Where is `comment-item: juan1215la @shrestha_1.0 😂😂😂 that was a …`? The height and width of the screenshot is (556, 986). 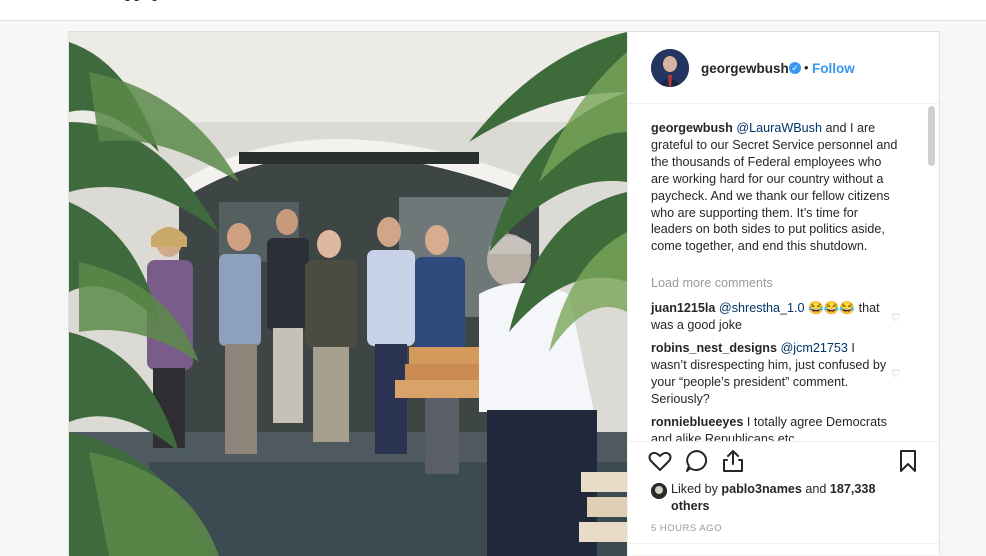 comment-item: juan1215la @shrestha_1.0 😂😂😂 that was a … is located at coordinates (771, 317).